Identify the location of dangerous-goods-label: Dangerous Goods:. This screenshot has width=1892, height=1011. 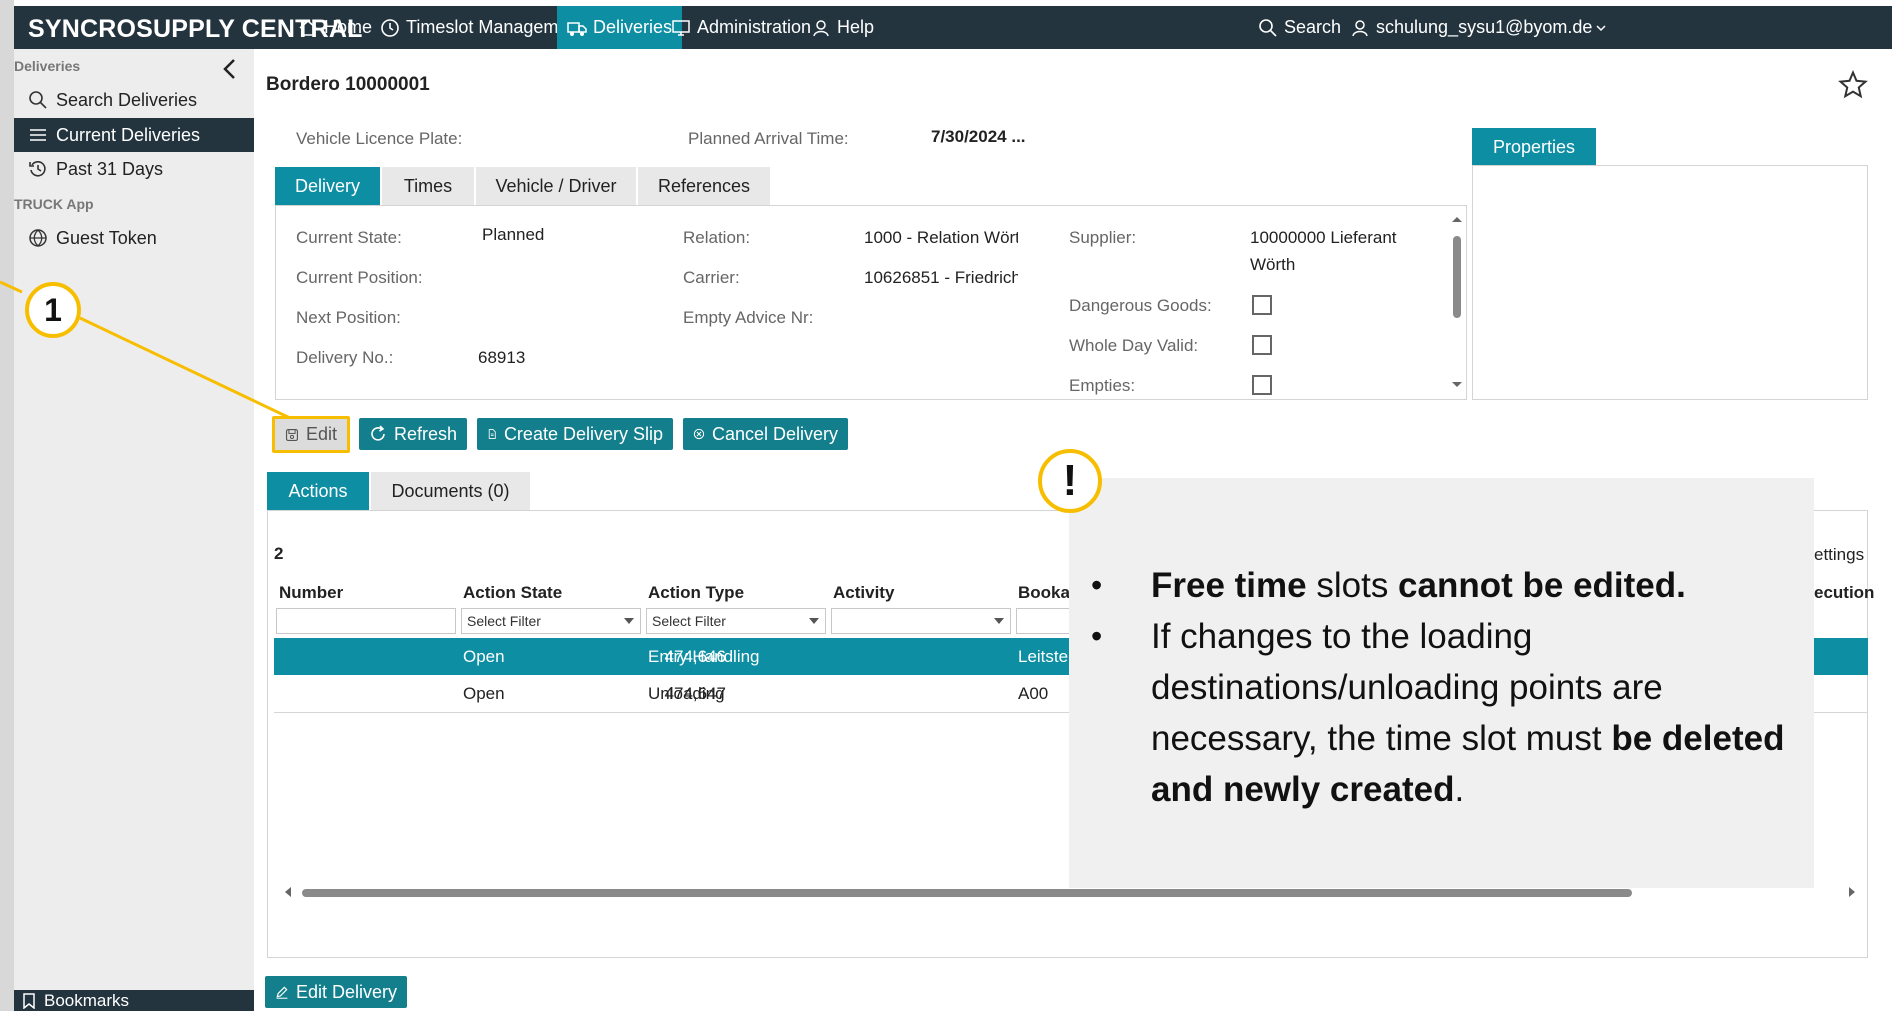
(1140, 305).